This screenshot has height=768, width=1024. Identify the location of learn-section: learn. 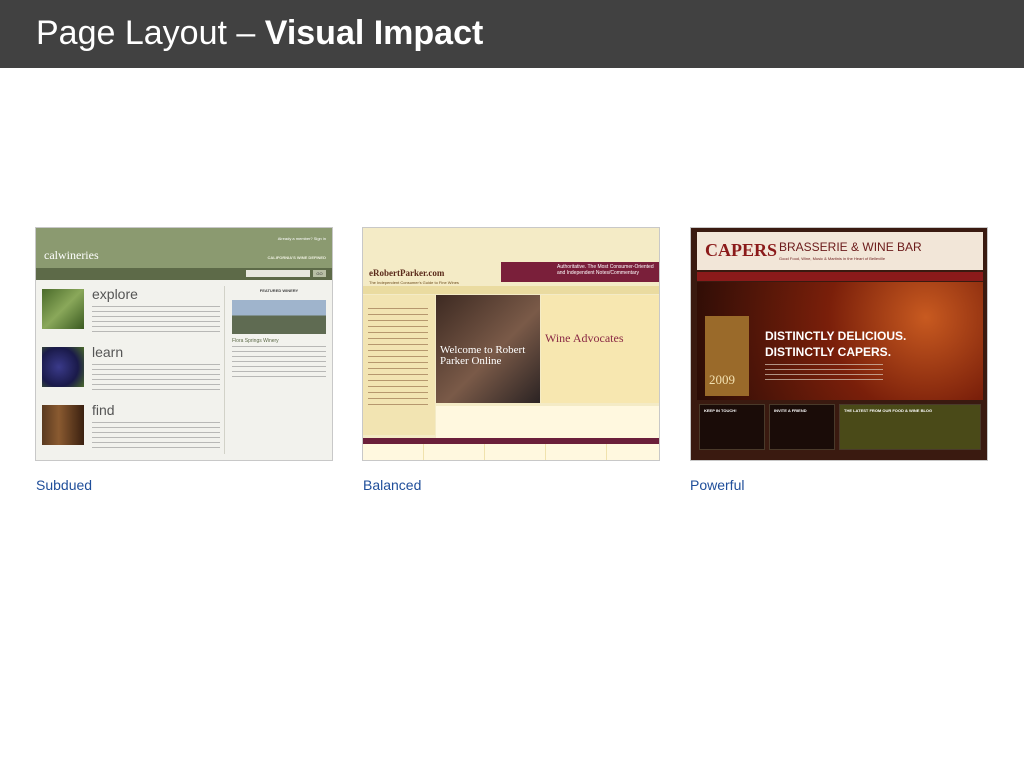
(132, 371).